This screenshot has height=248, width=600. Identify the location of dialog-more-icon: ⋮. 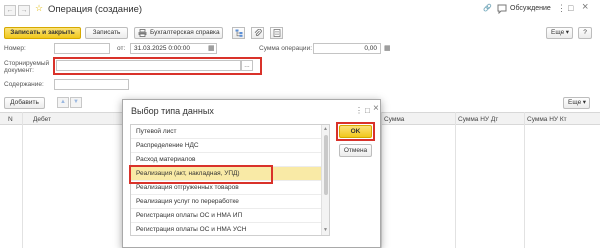
(359, 110).